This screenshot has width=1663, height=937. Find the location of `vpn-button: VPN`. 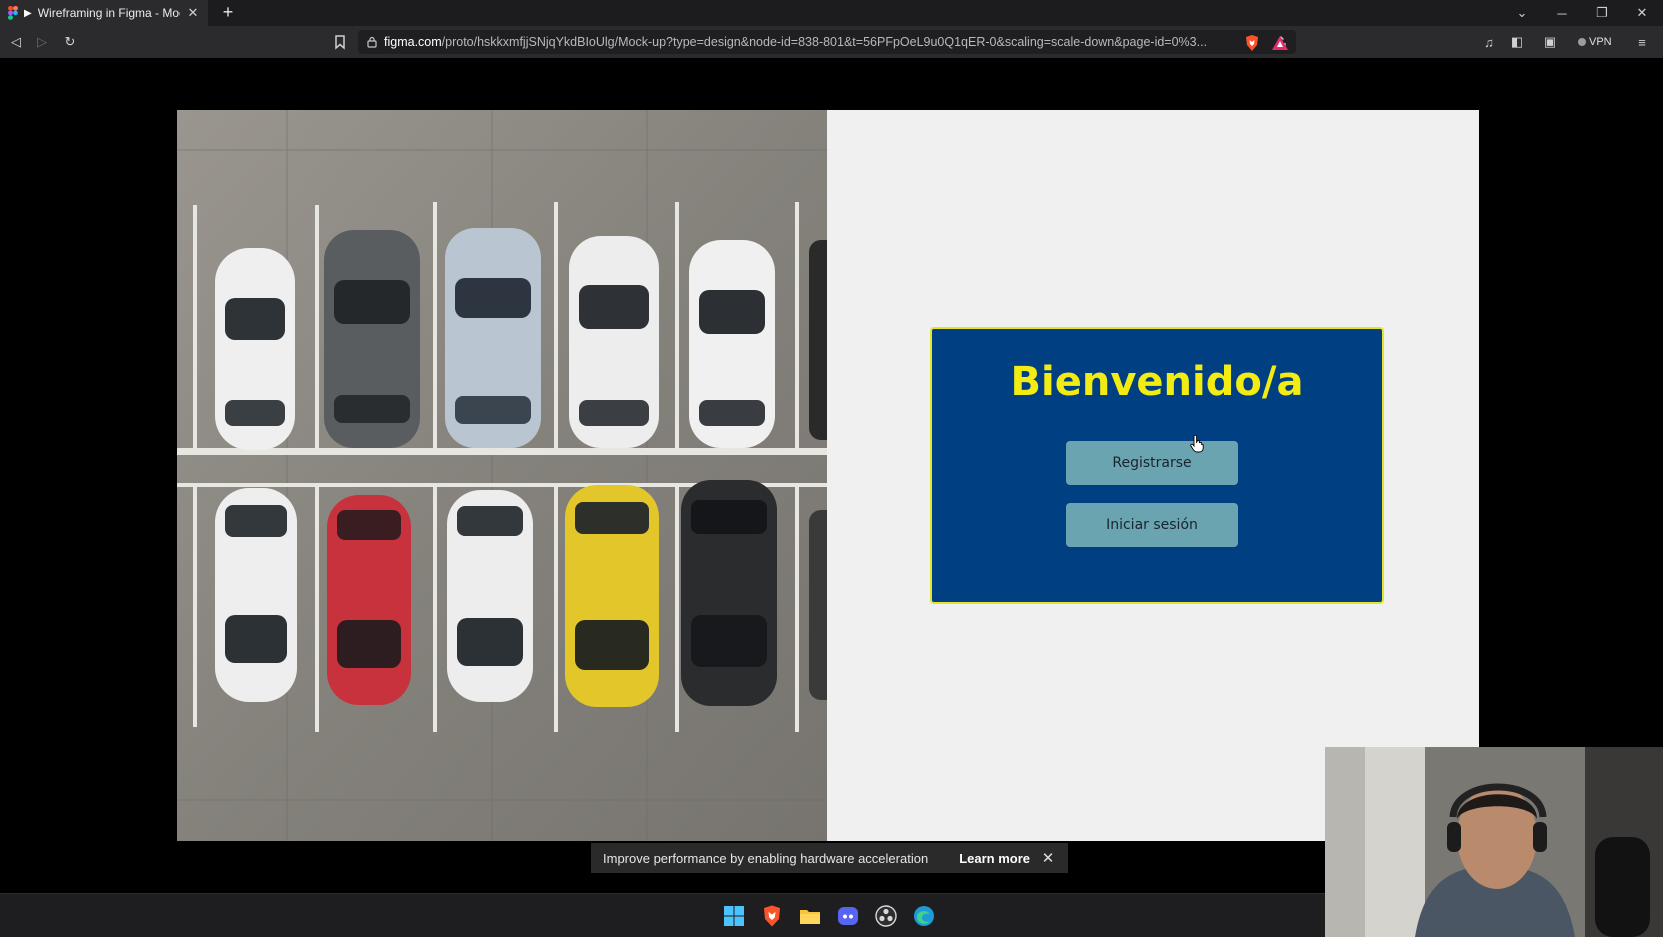

vpn-button: VPN is located at coordinates (1595, 42).